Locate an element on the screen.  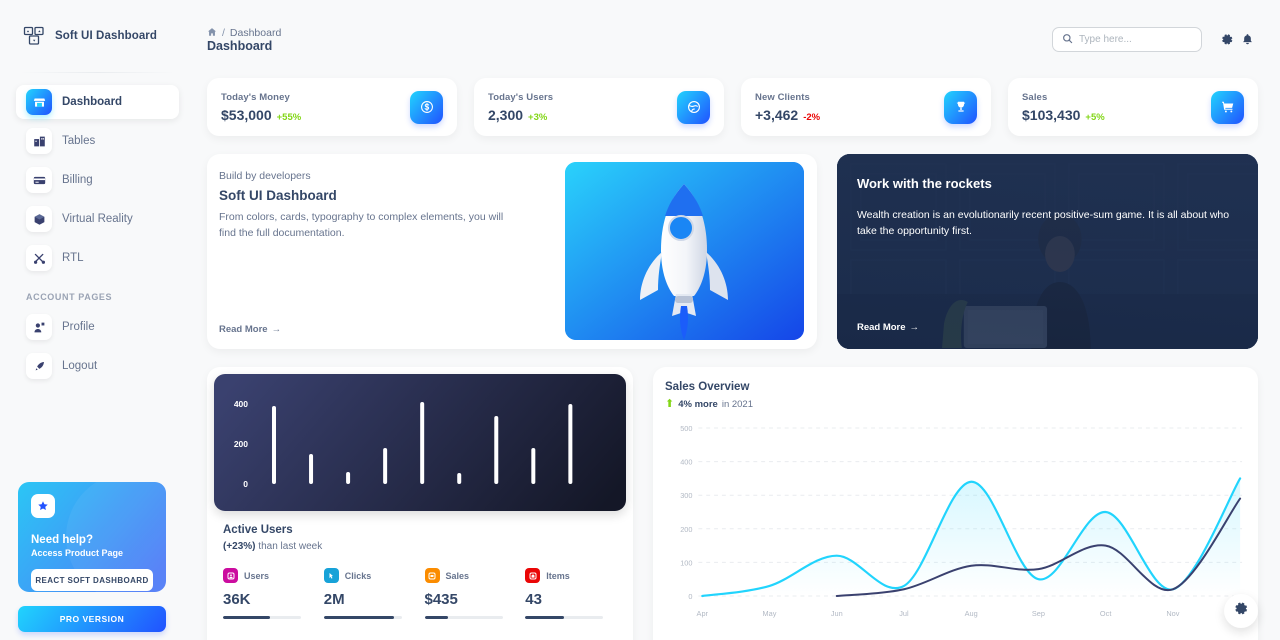
stat-delta: +55% is located at coordinates (289, 117).